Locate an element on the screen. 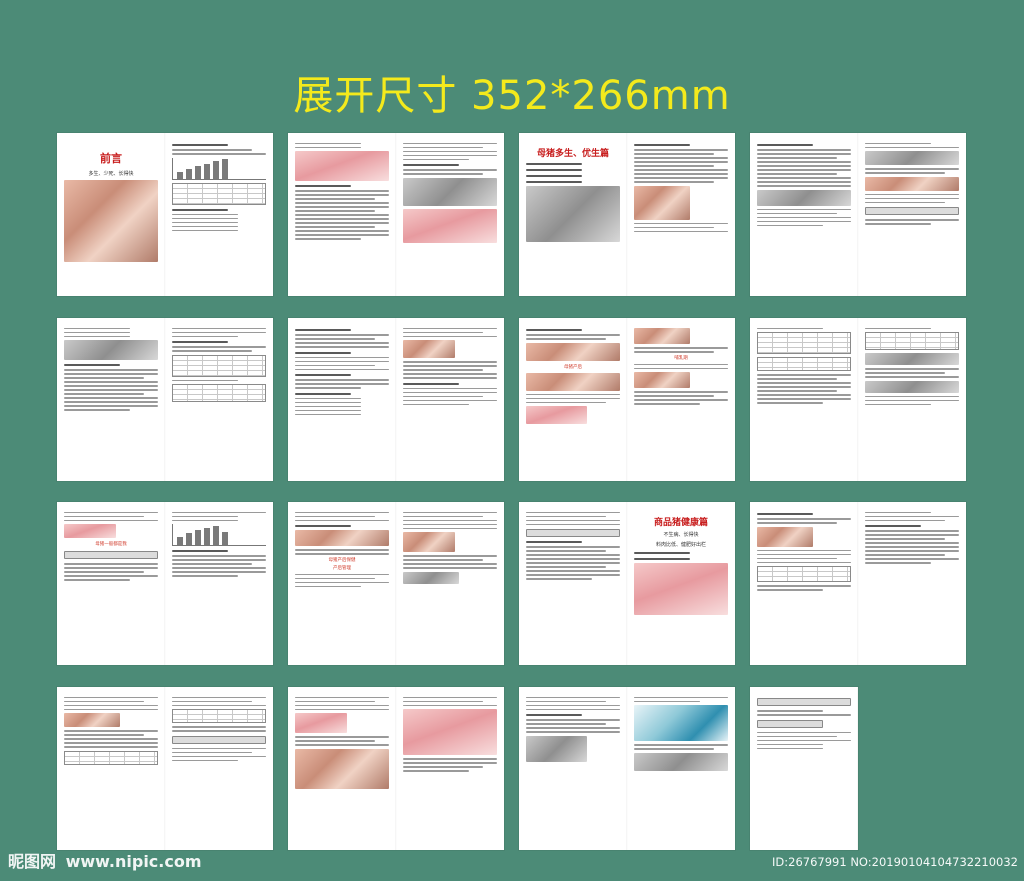 Image resolution: width=1024 pixels, height=881 pixels. label-b: 产后管理 is located at coordinates (342, 568).